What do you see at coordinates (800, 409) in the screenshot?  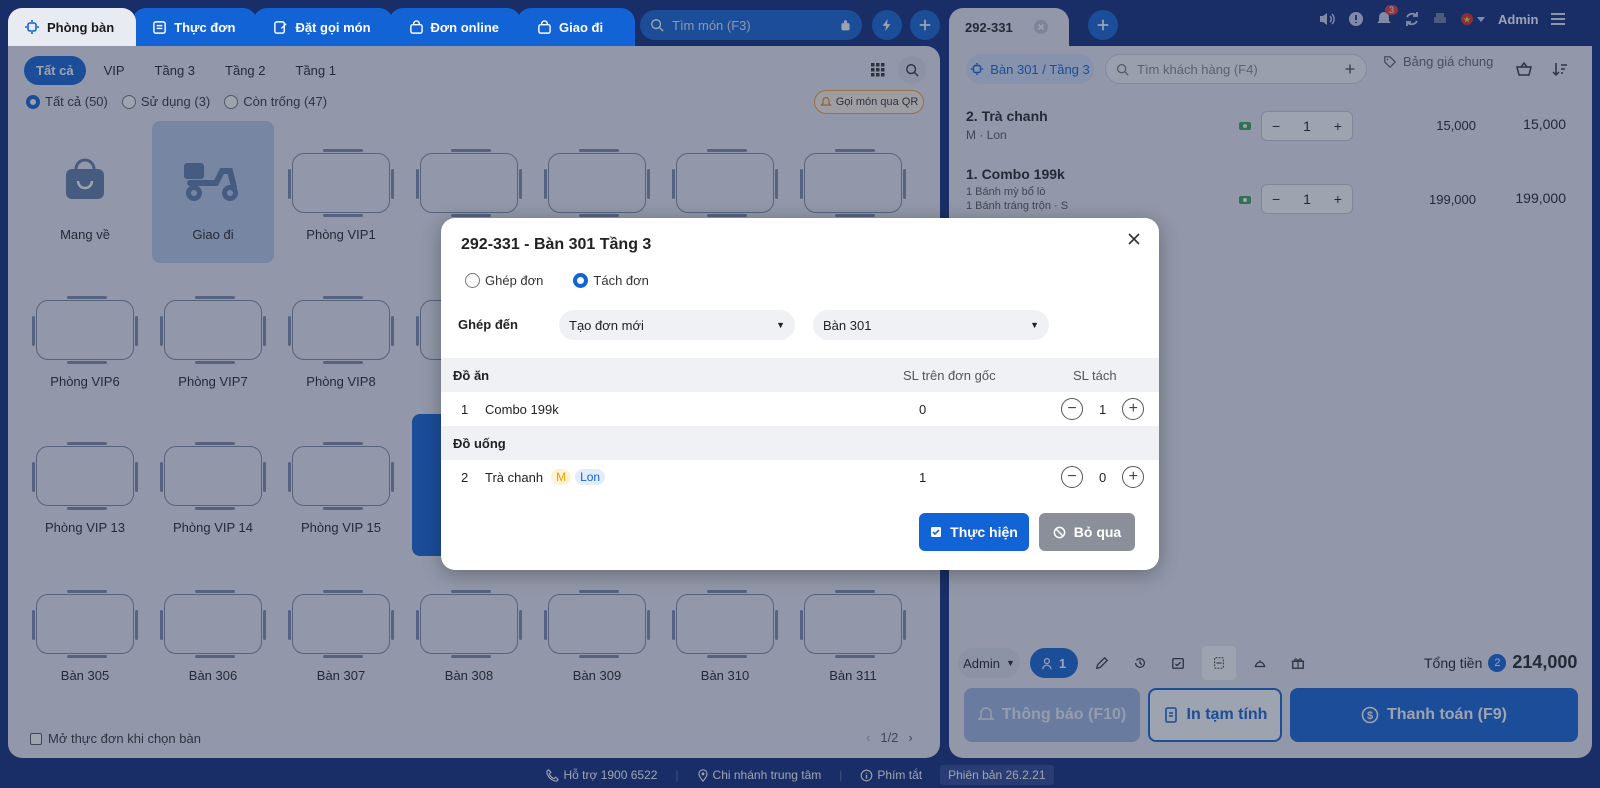 I see `table-row: 1 Combo 199k 0 − 1 +` at bounding box center [800, 409].